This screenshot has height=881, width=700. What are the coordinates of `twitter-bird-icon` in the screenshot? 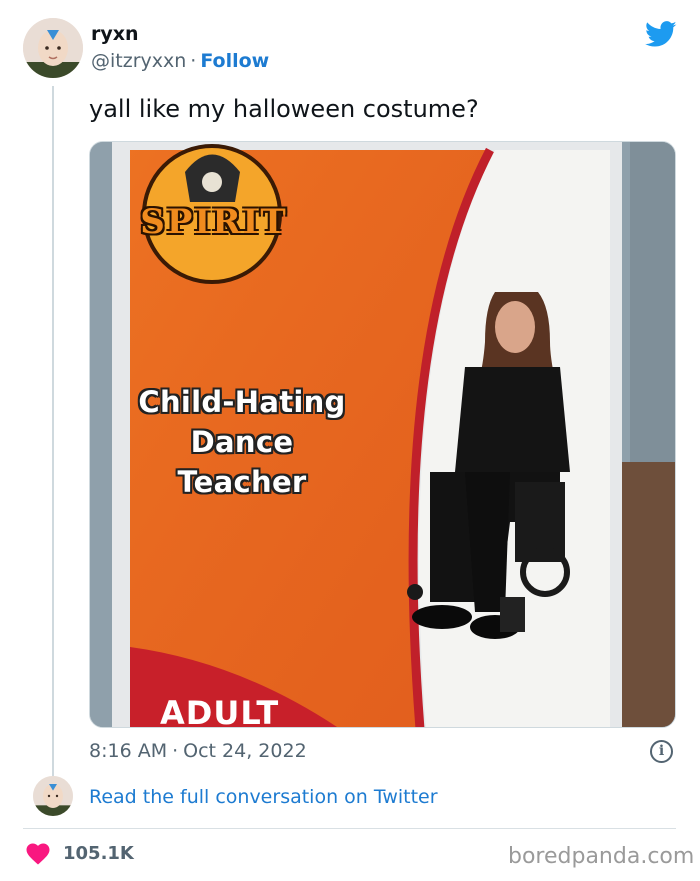 It's located at (661, 34).